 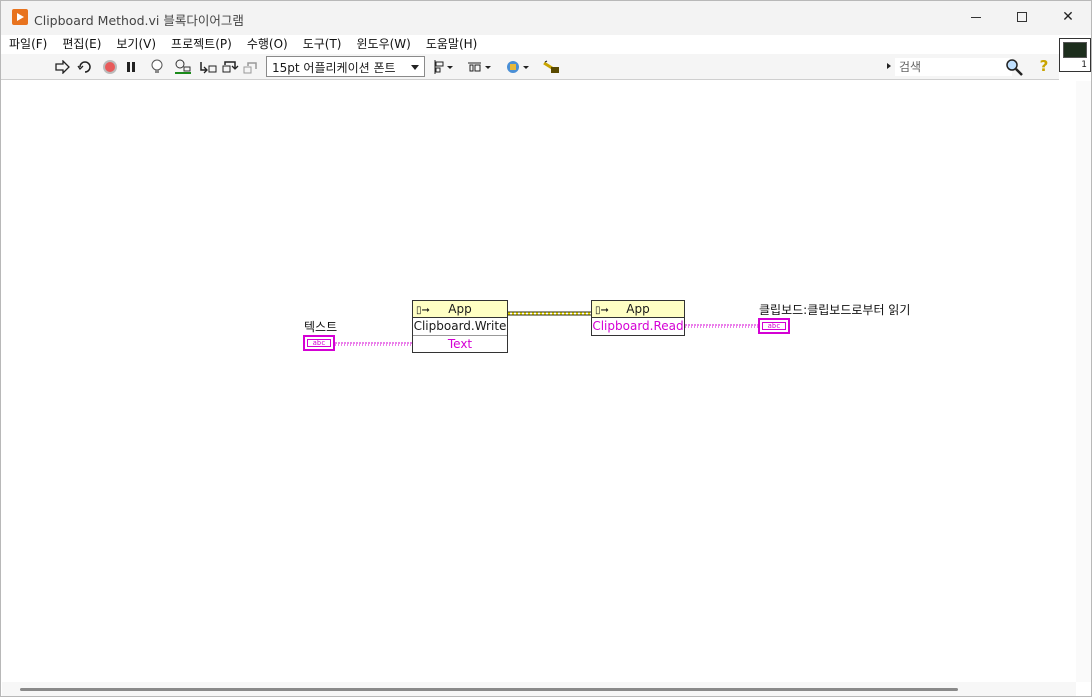 I want to click on menu-view: 보기(V), so click(x=136, y=43).